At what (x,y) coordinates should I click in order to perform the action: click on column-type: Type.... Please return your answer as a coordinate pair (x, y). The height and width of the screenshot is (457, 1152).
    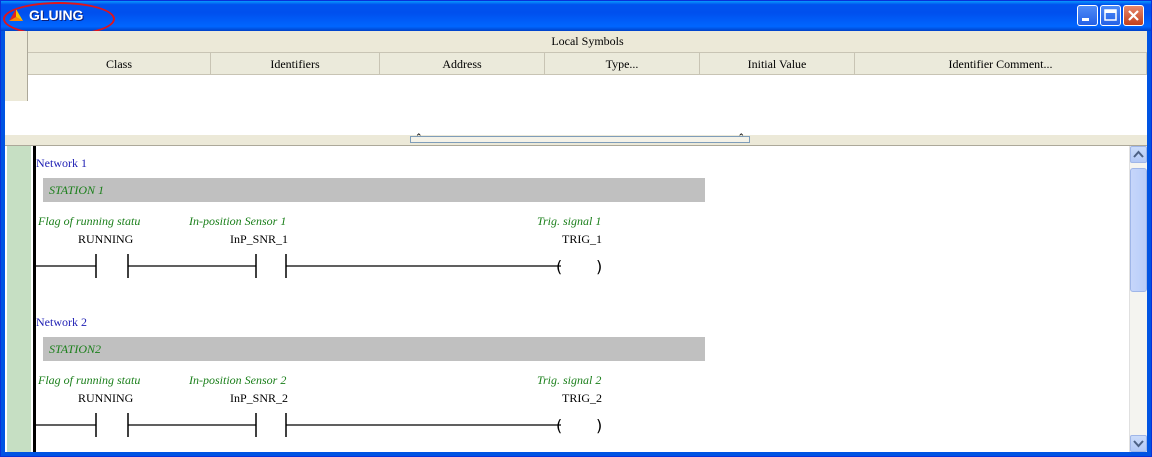
    Looking at the image, I should click on (622, 64).